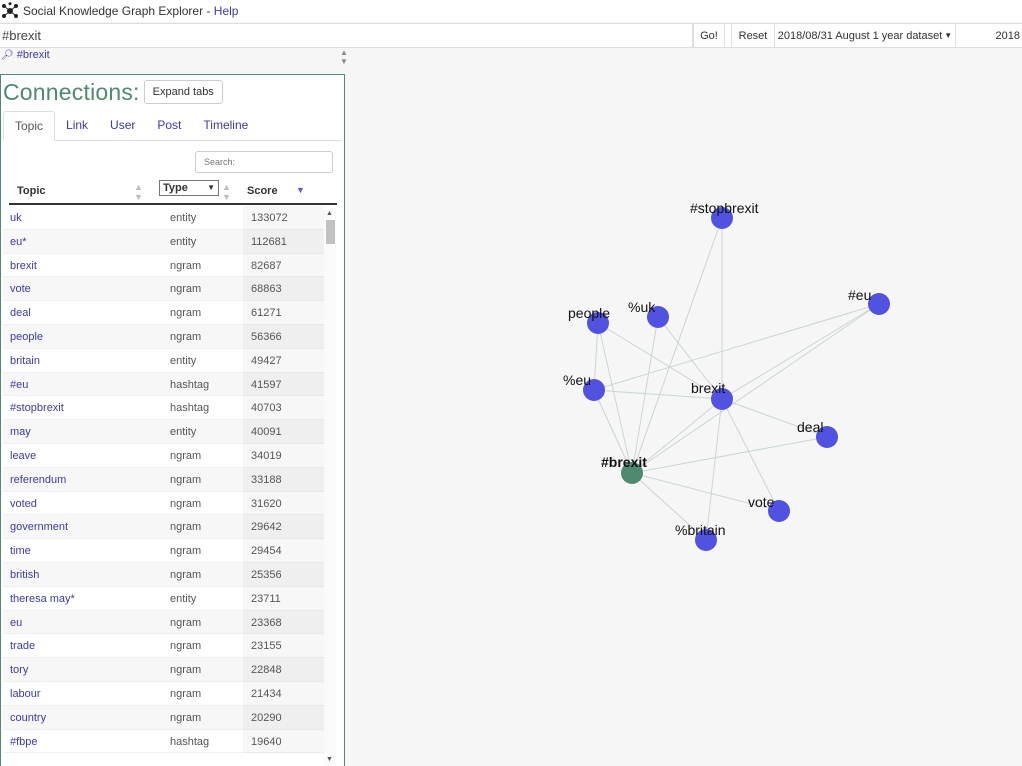 The image size is (1022, 766). I want to click on tab-topic: Topic, so click(29, 126).